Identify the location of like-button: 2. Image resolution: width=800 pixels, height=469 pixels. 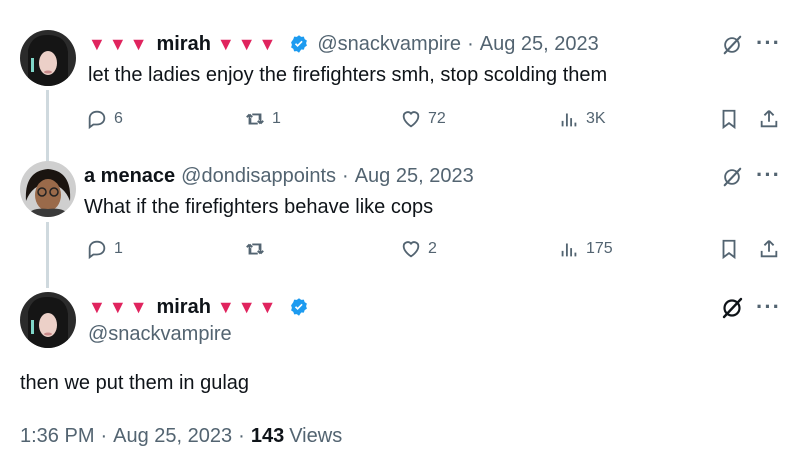
(418, 249).